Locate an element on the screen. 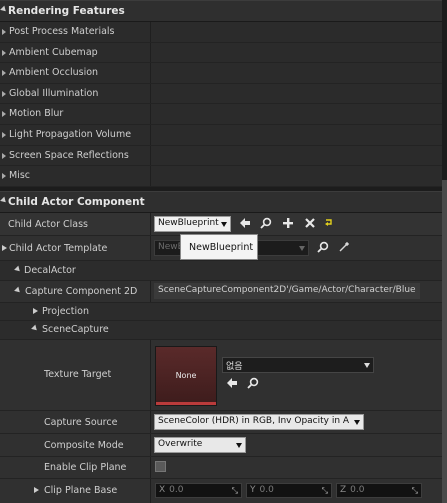  decal-actor-label: DecalActor is located at coordinates (50, 270).